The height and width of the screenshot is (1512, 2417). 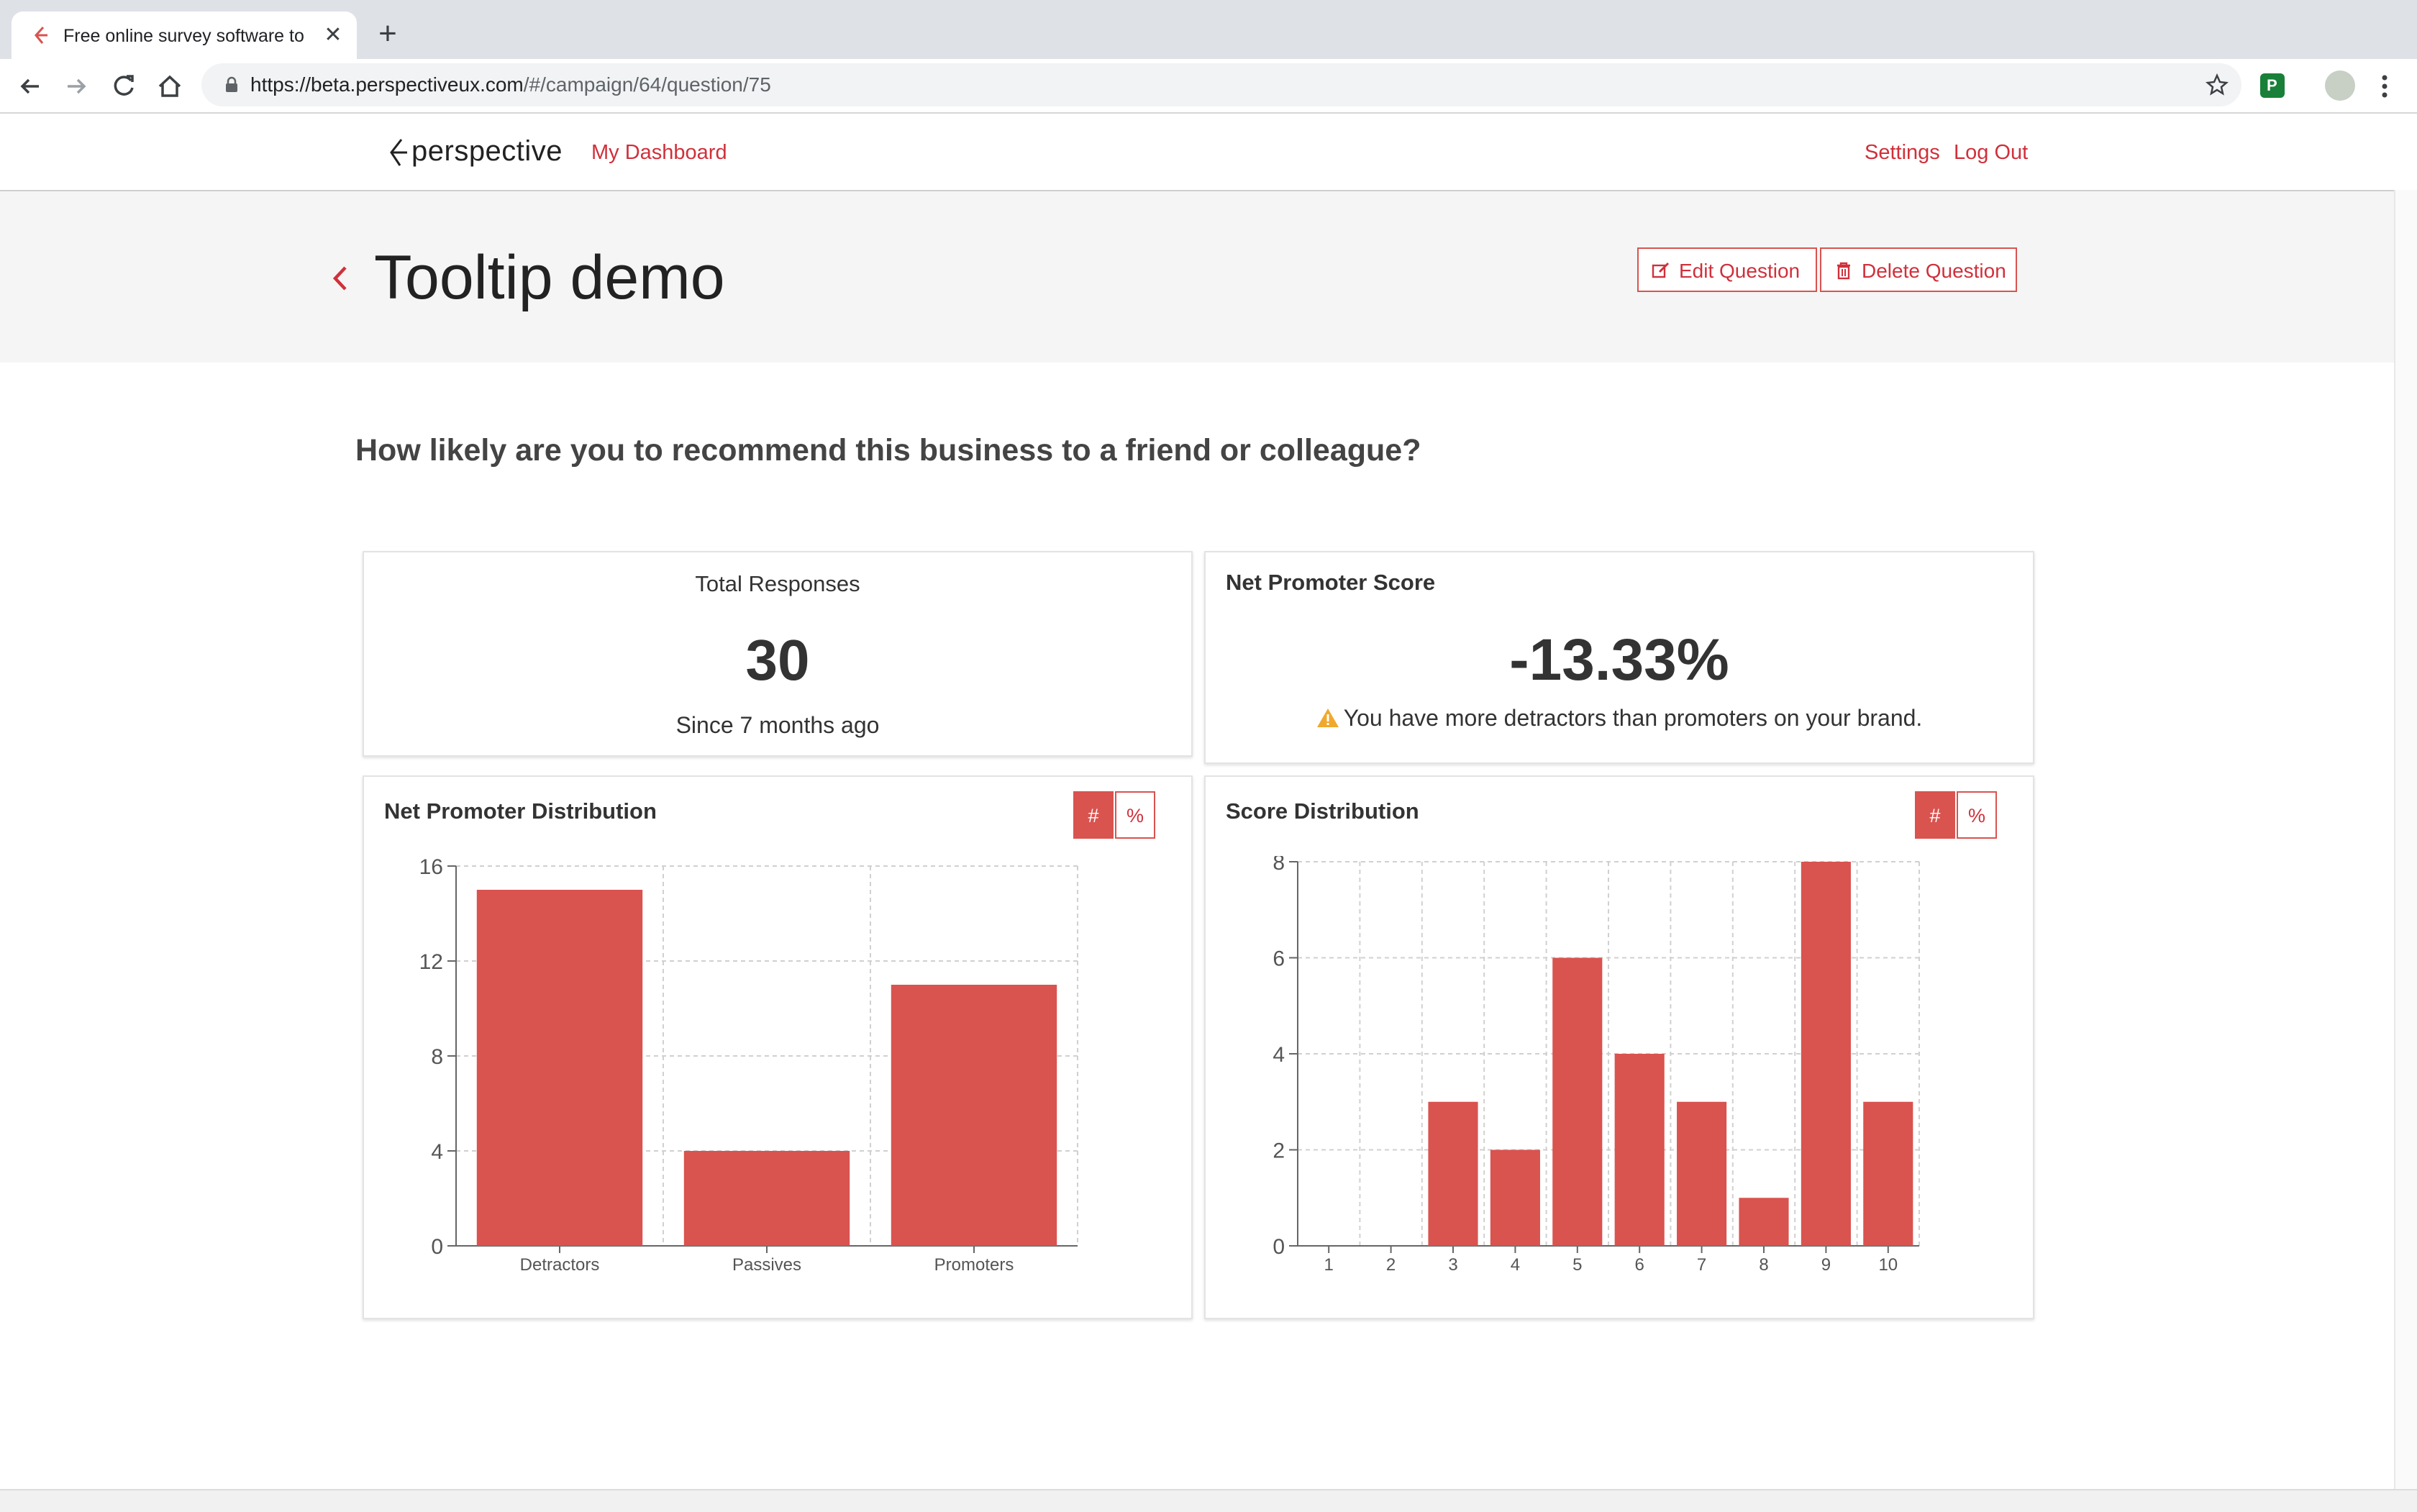 I want to click on my-dashboard-link: My Dashboard, so click(x=659, y=152).